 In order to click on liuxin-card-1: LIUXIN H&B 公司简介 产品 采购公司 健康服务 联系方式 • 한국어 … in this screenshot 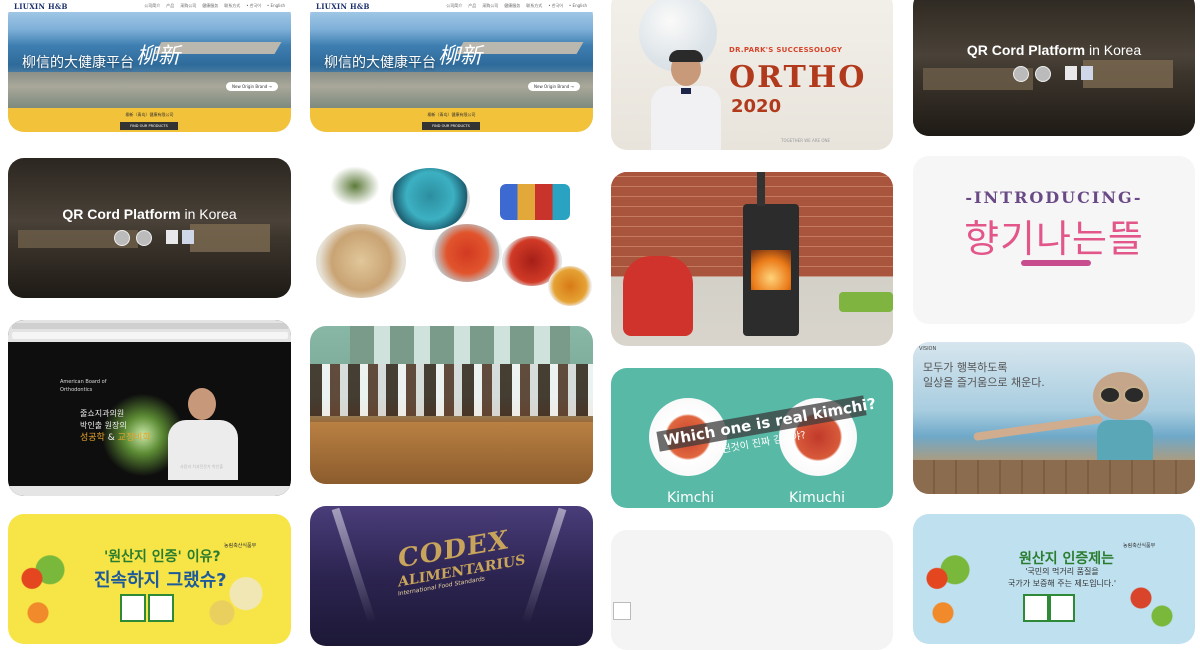, I will do `click(149, 66)`.